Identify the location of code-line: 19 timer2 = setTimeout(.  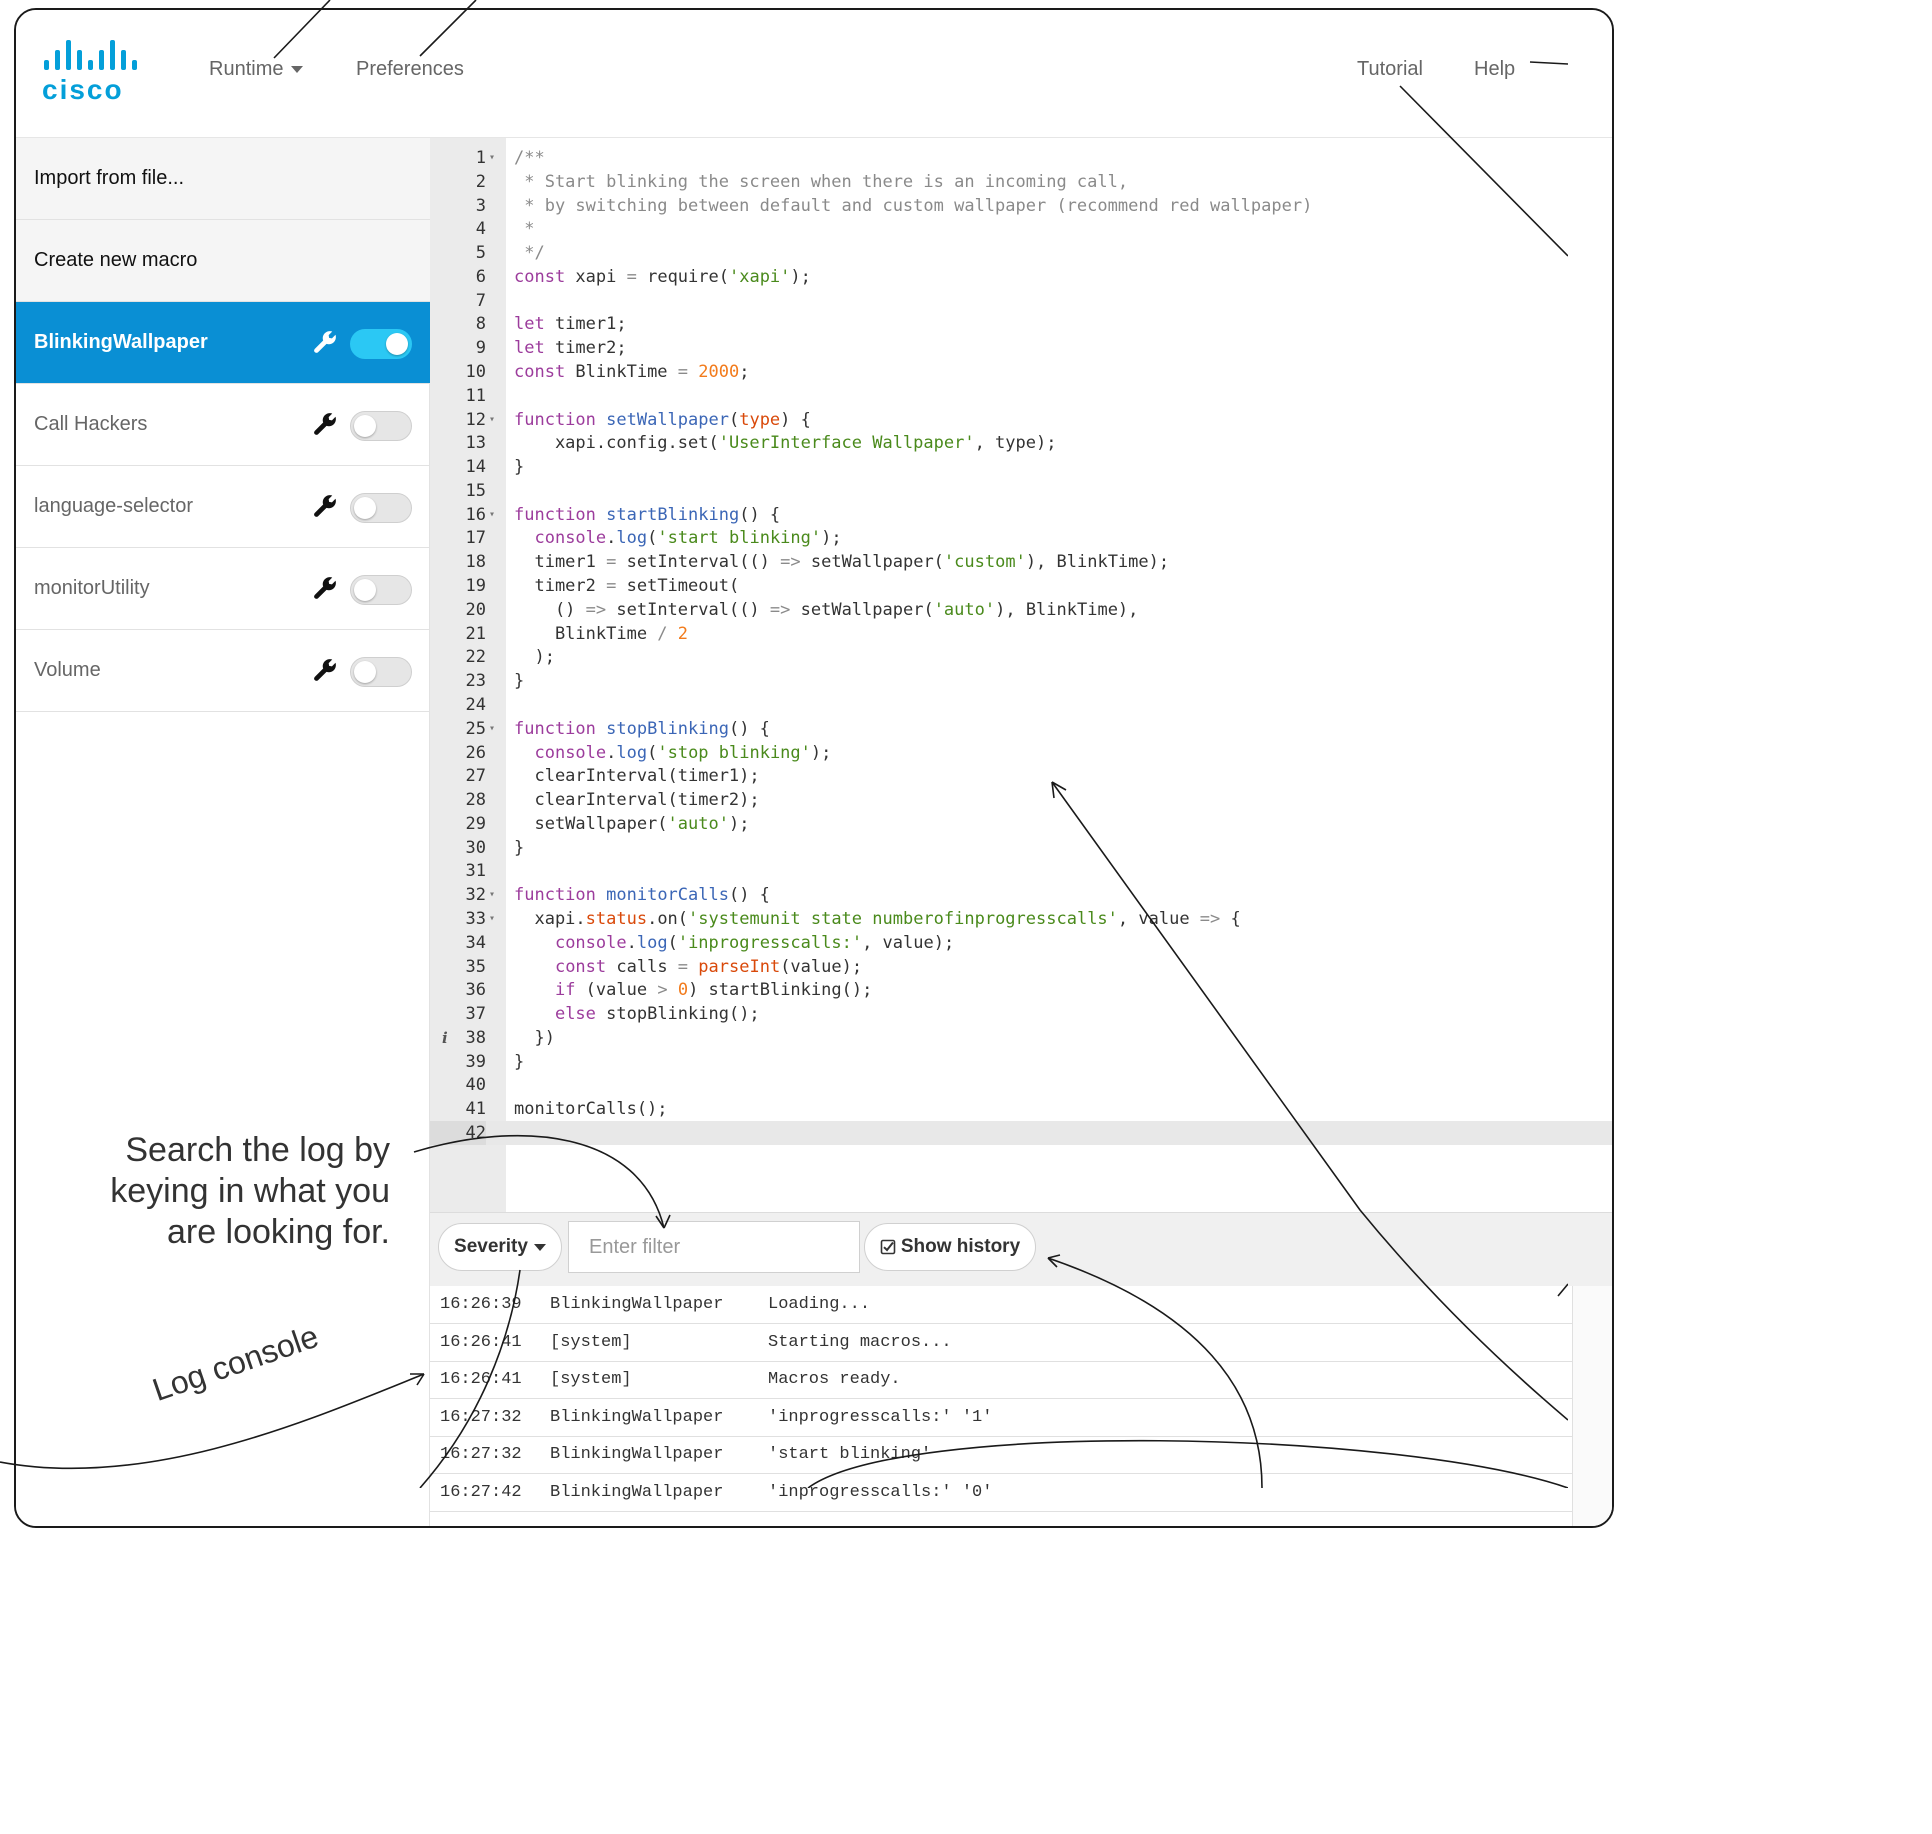
(1021, 586).